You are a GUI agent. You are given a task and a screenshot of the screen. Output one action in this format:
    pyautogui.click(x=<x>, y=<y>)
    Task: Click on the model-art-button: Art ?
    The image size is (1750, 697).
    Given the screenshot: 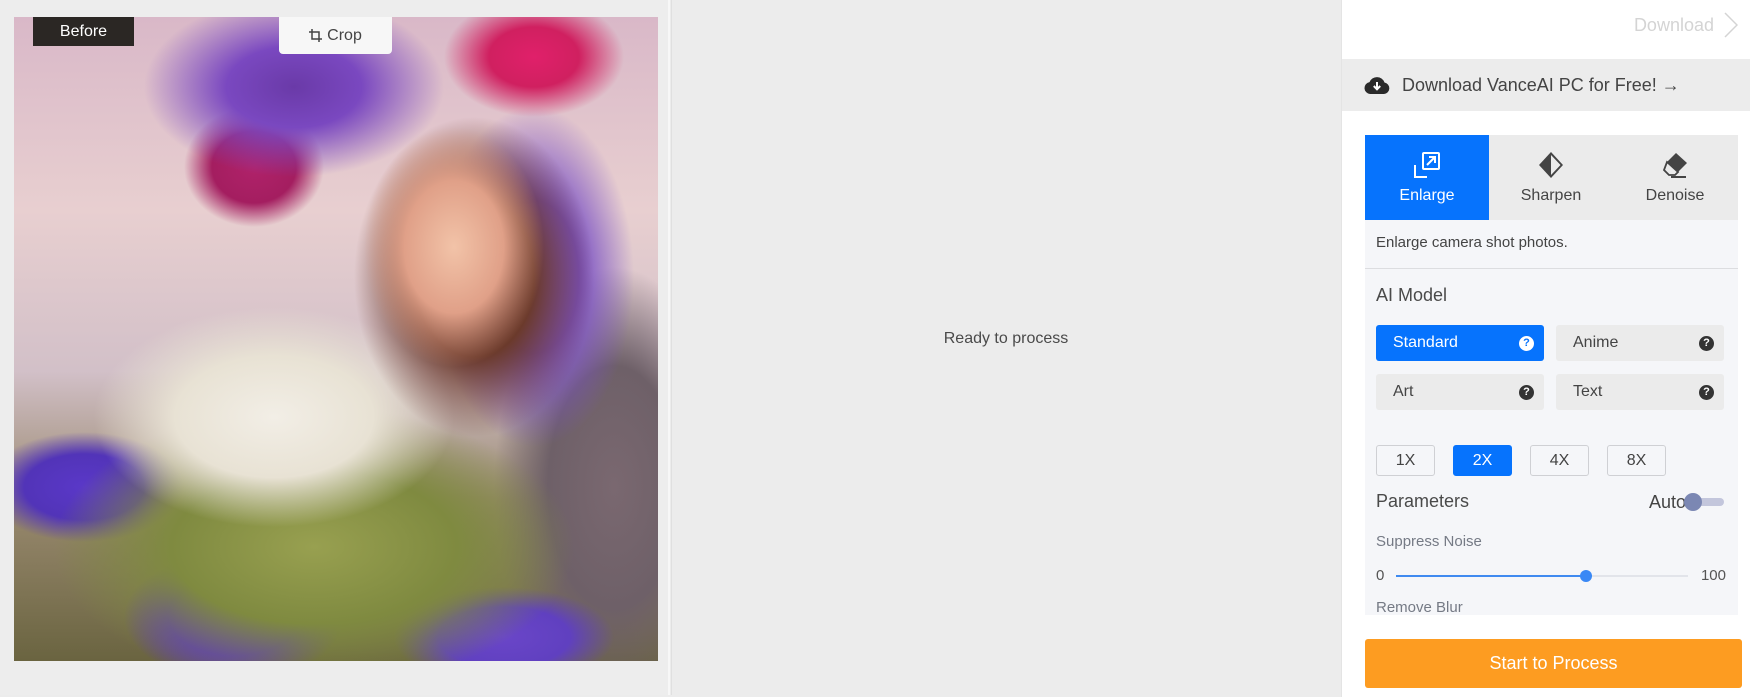 What is the action you would take?
    pyautogui.click(x=1460, y=392)
    